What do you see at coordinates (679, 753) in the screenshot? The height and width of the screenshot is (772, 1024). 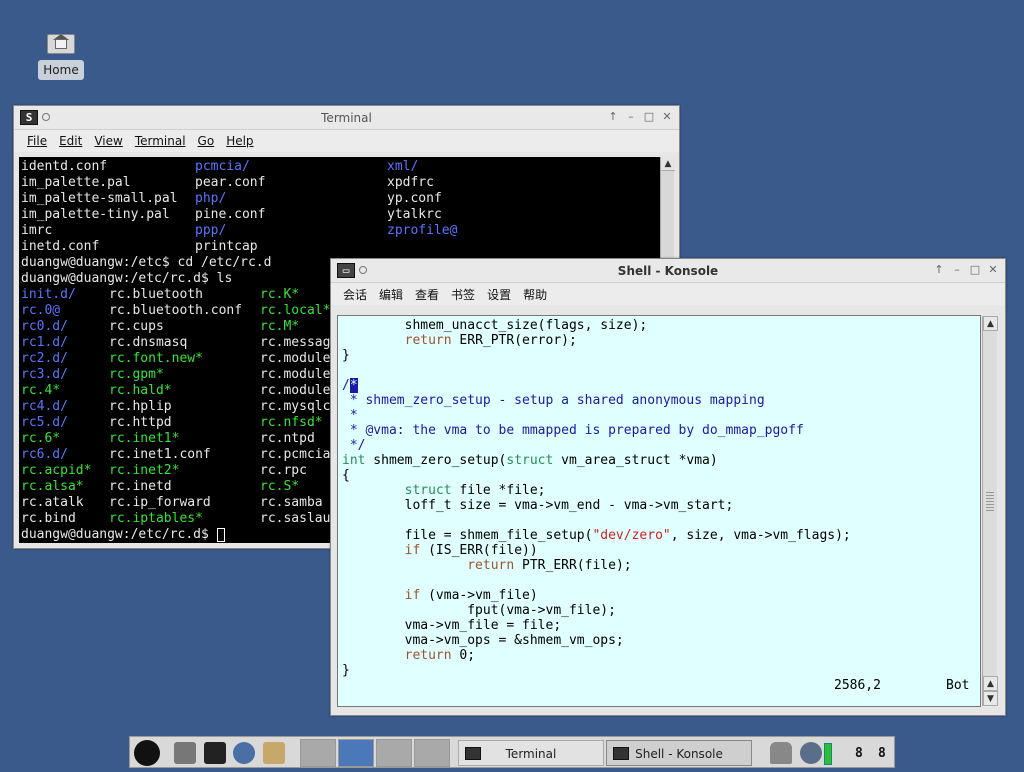 I see `task-konsole: Shell - Konsole` at bounding box center [679, 753].